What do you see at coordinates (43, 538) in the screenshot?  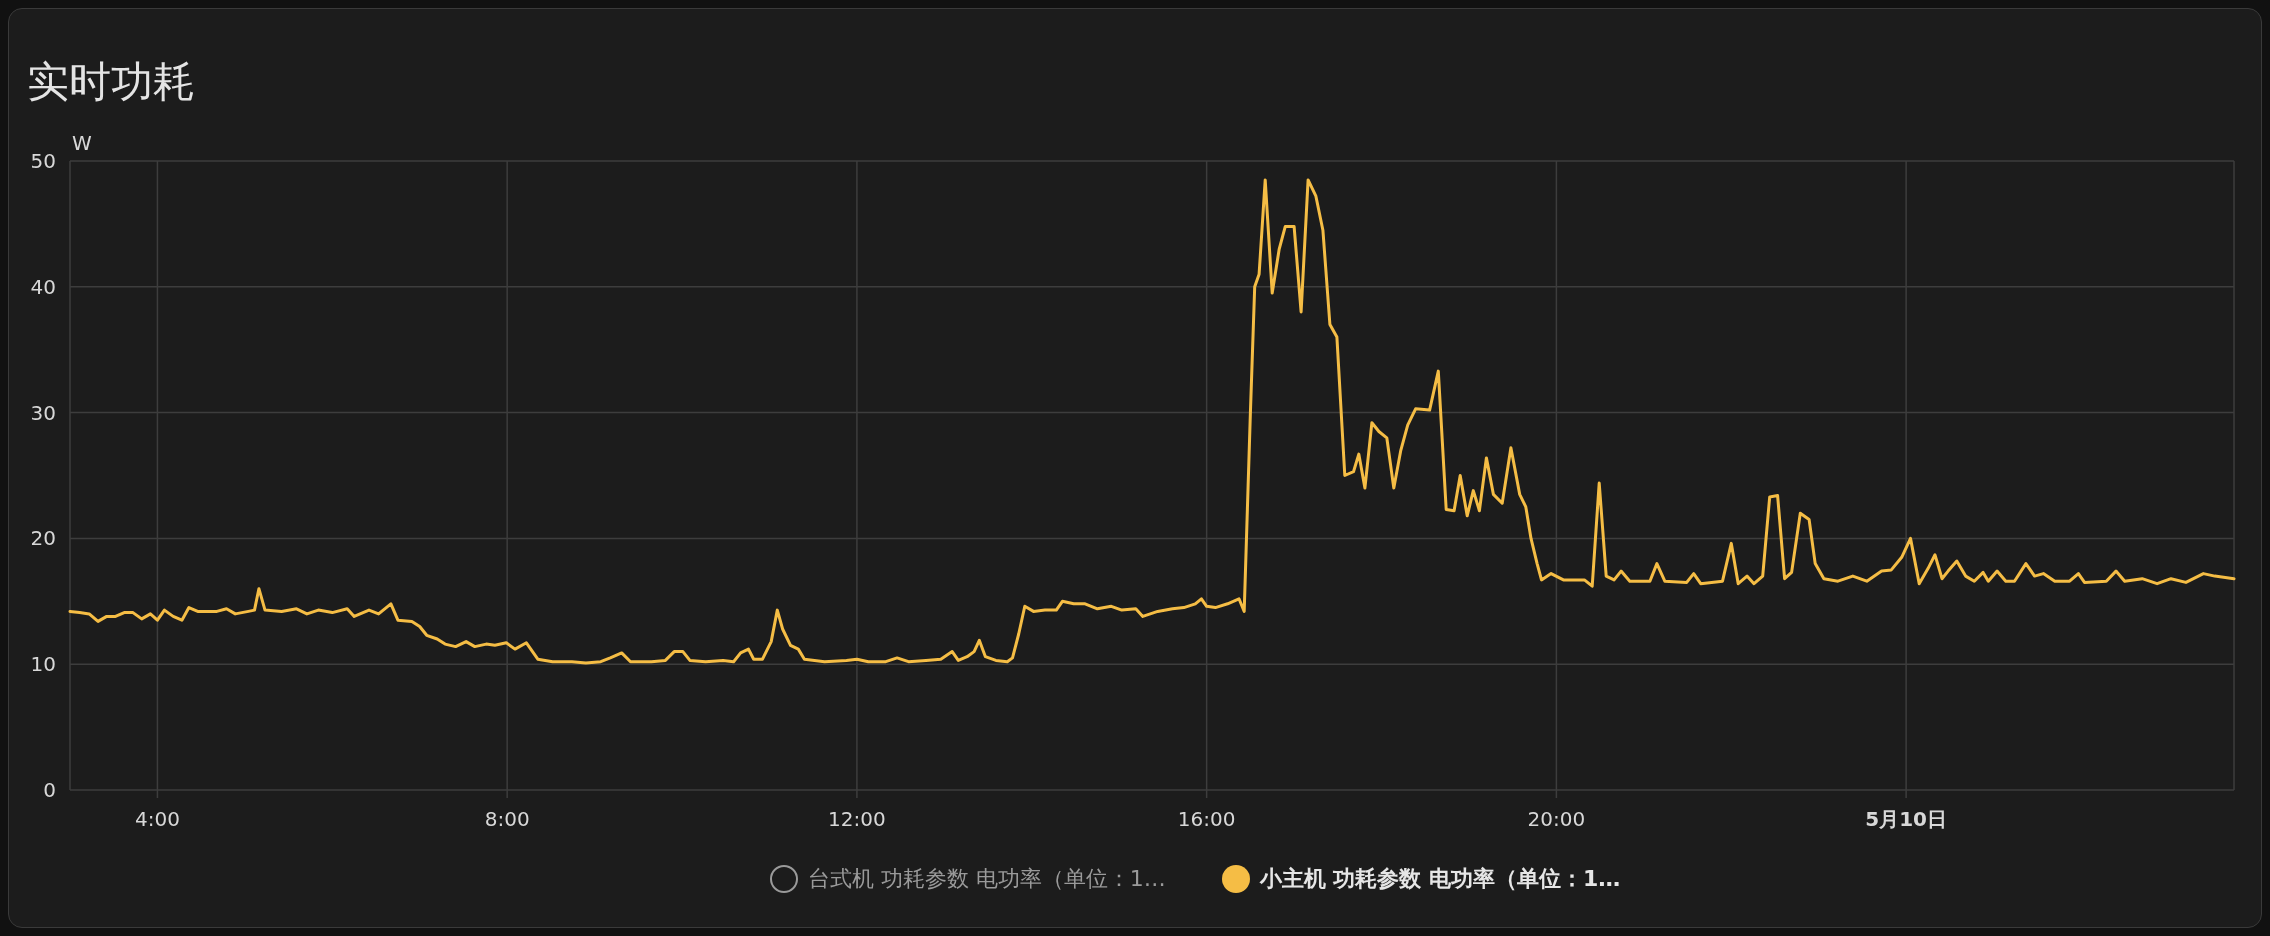 I see `axis-tick-label: 20` at bounding box center [43, 538].